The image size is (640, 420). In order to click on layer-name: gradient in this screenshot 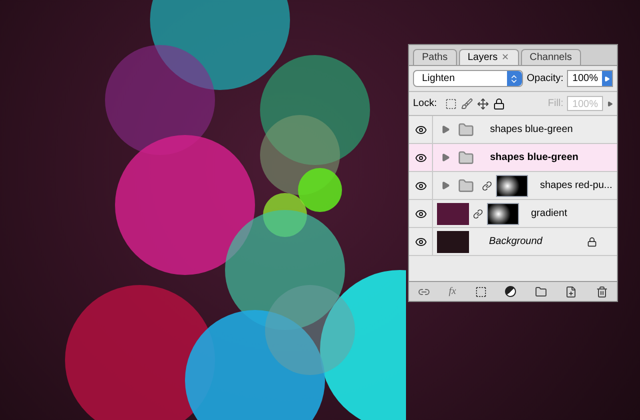, I will do `click(549, 214)`.